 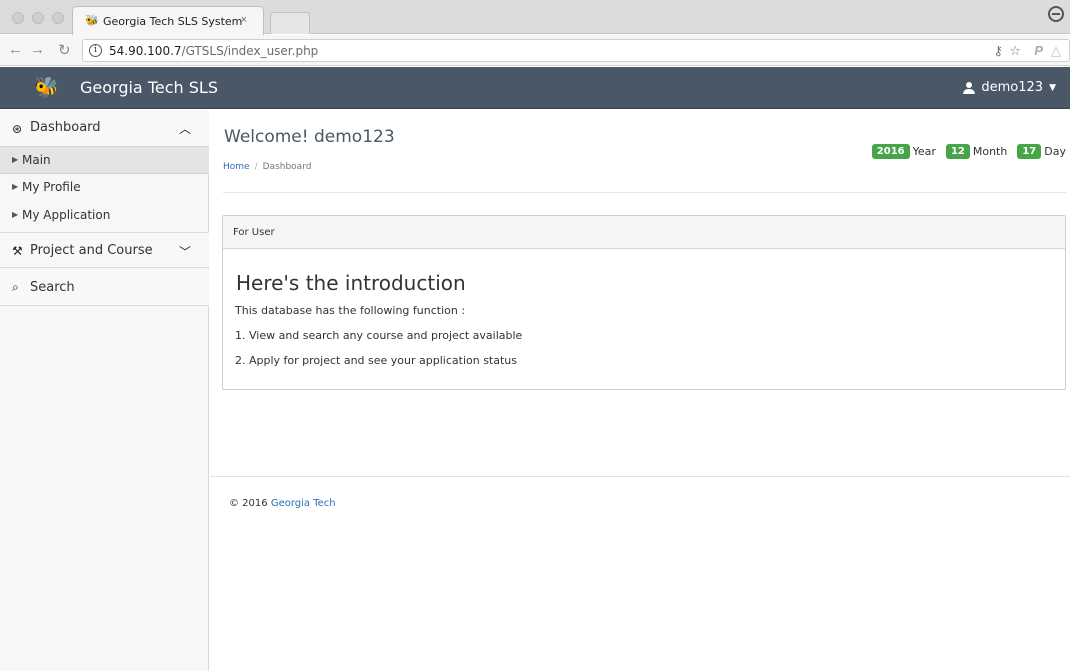 I want to click on footer-divider, so click(x=640, y=476).